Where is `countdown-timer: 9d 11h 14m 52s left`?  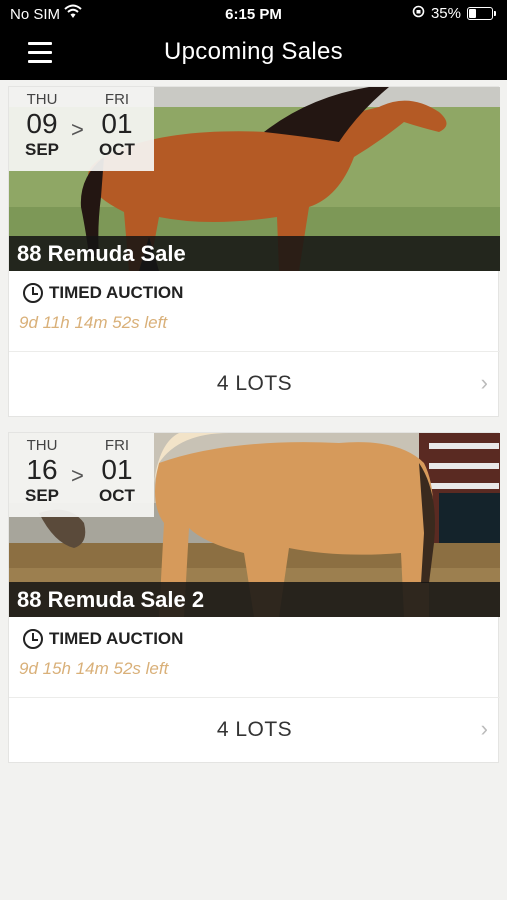 countdown-timer: 9d 11h 14m 52s left is located at coordinates (93, 322).